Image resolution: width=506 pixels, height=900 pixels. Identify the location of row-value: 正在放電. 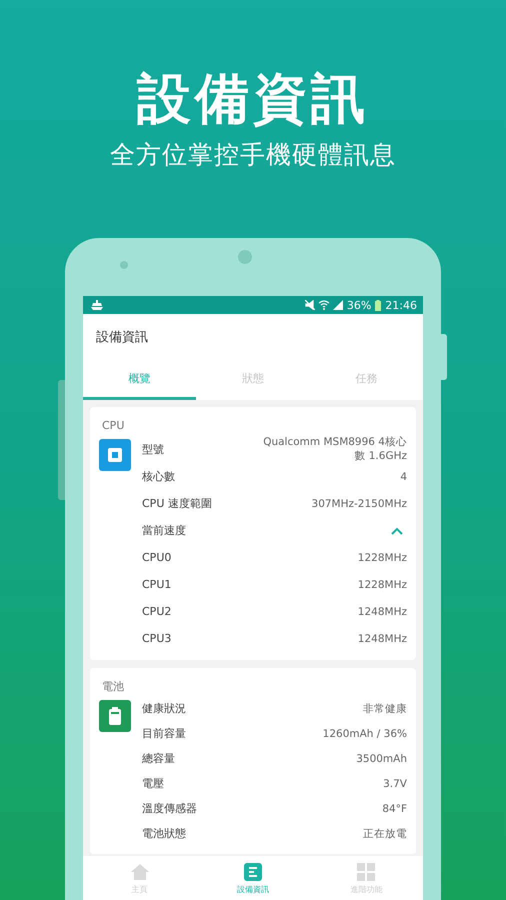
(385, 833).